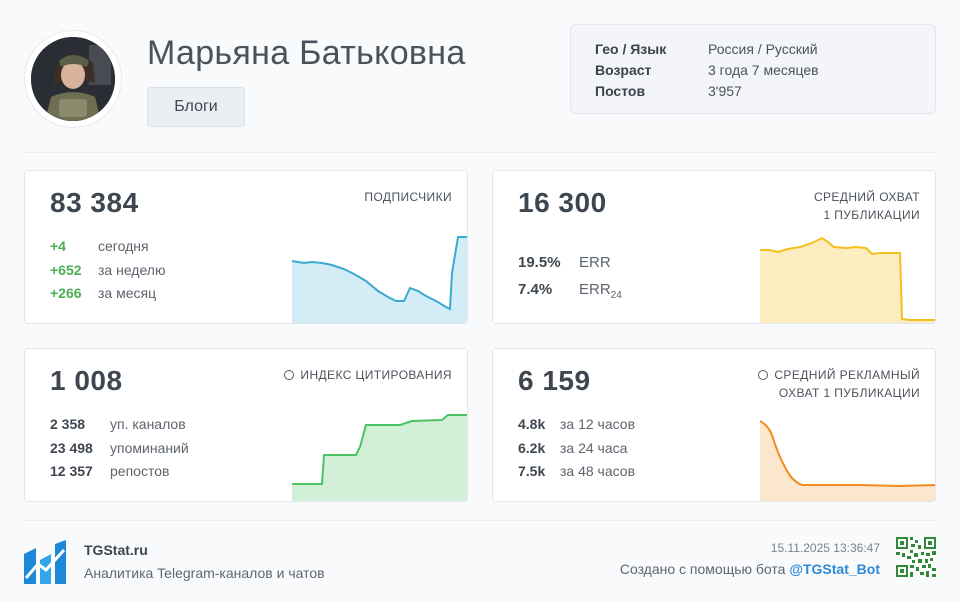 This screenshot has width=960, height=602. What do you see at coordinates (116, 550) in the screenshot?
I see `brand-name: TGStat.ru` at bounding box center [116, 550].